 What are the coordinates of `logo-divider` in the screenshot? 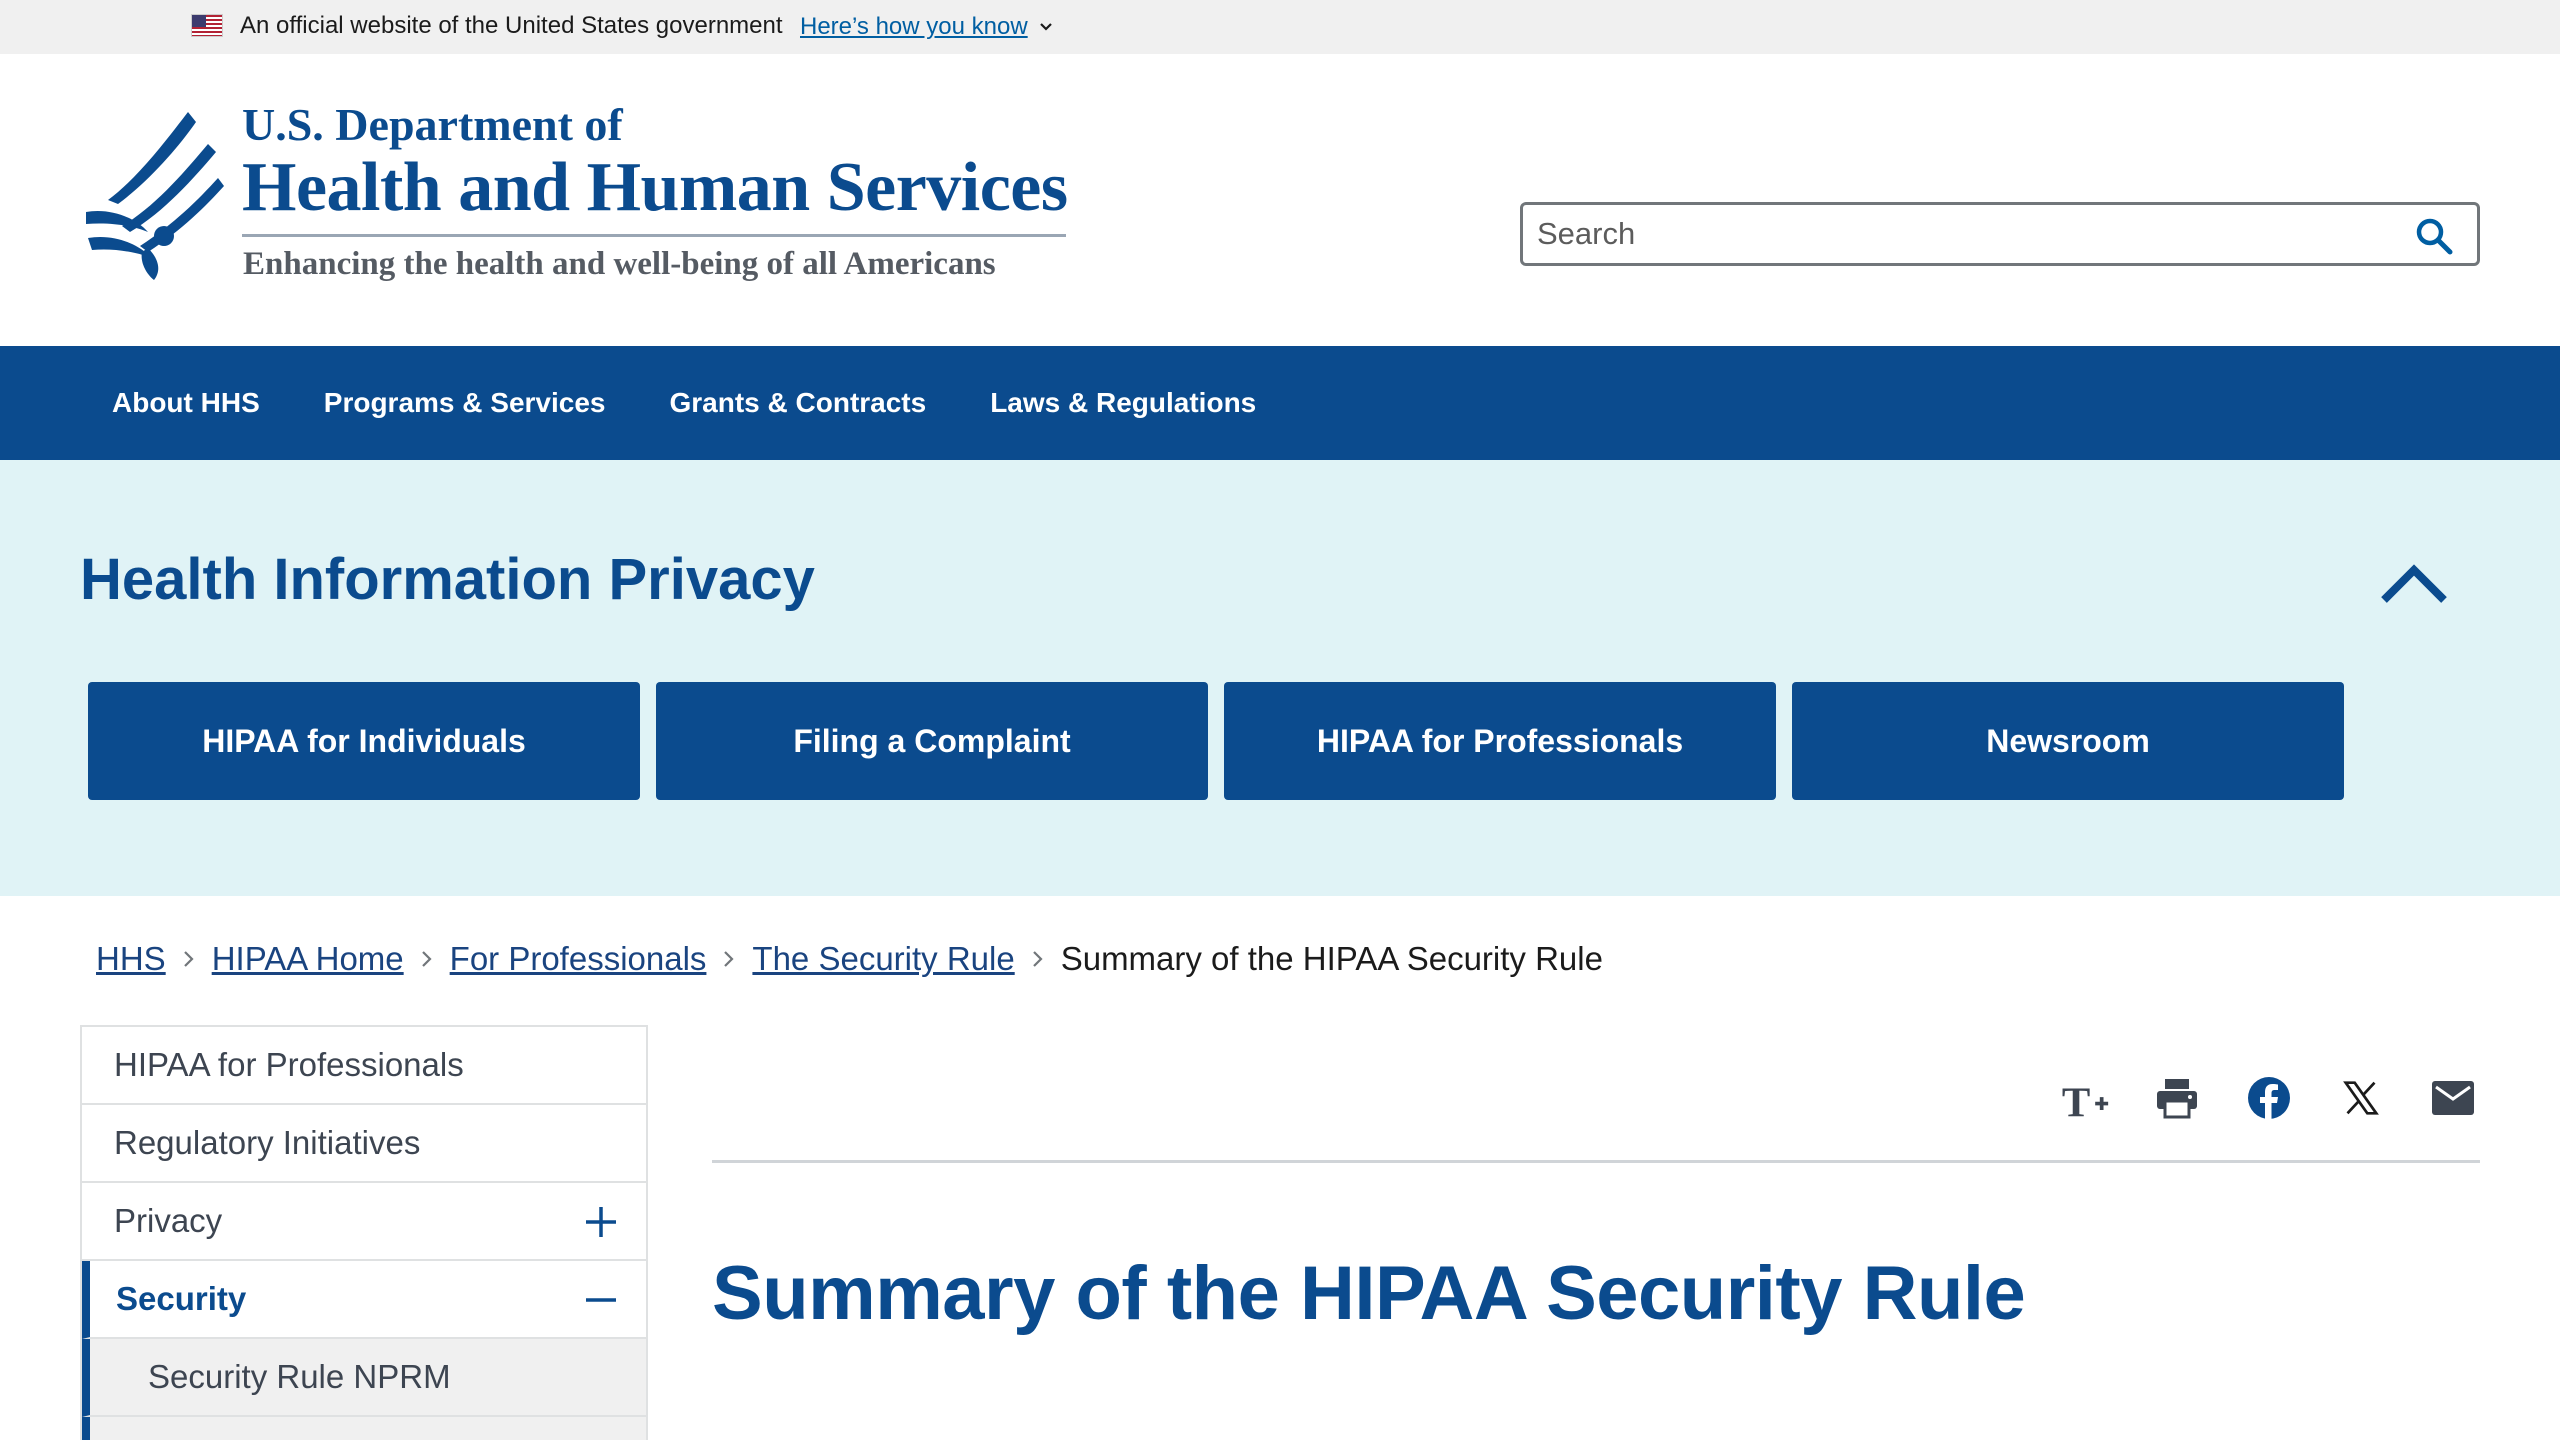 It's located at (654, 235).